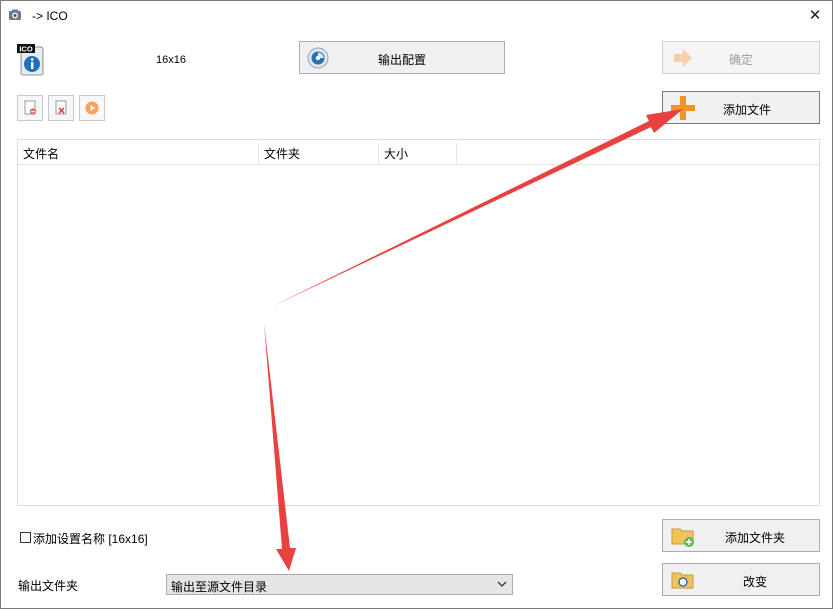 This screenshot has height=609, width=833. Describe the element at coordinates (682, 580) in the screenshot. I see `folder-change-icon` at that location.